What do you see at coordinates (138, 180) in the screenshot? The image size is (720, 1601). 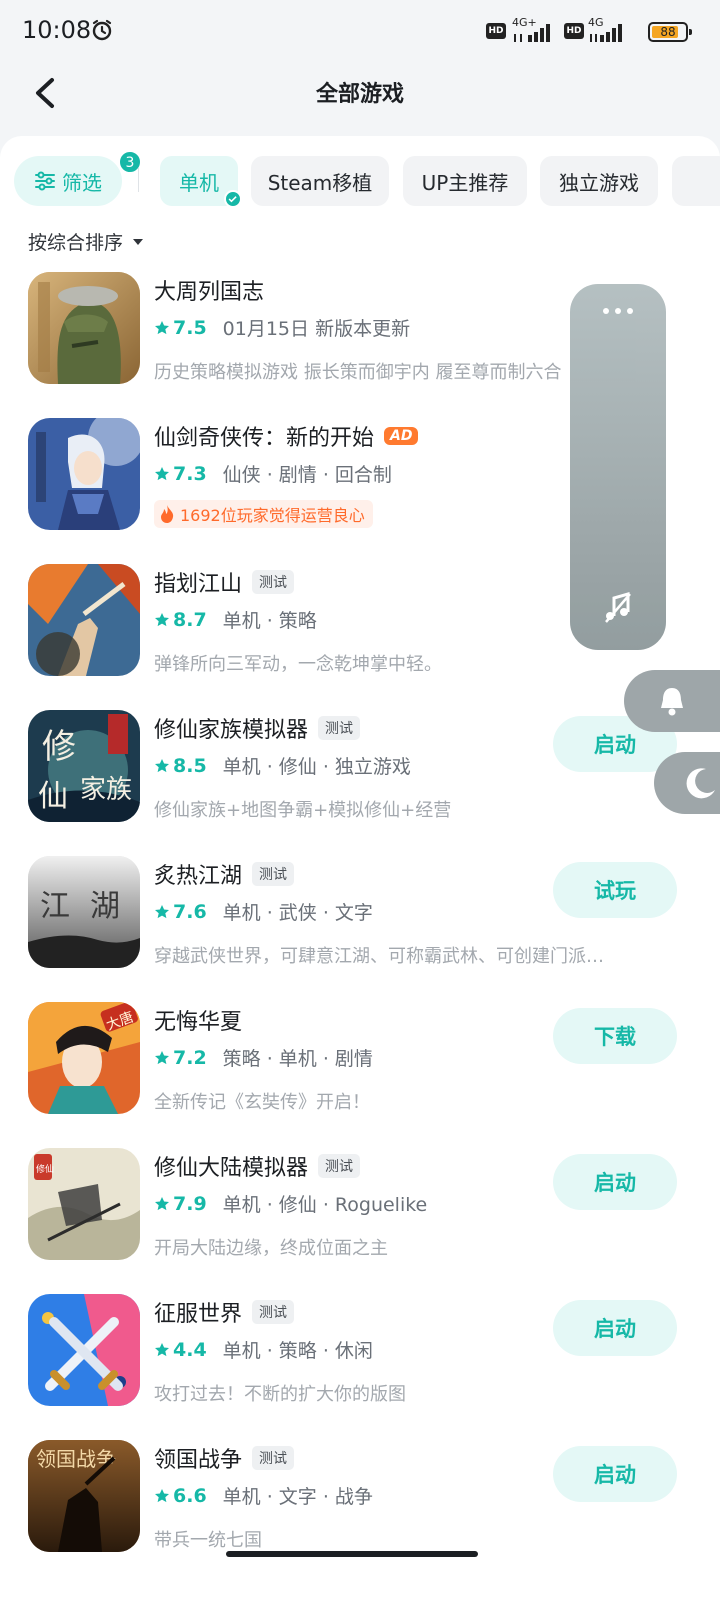 I see `divider` at bounding box center [138, 180].